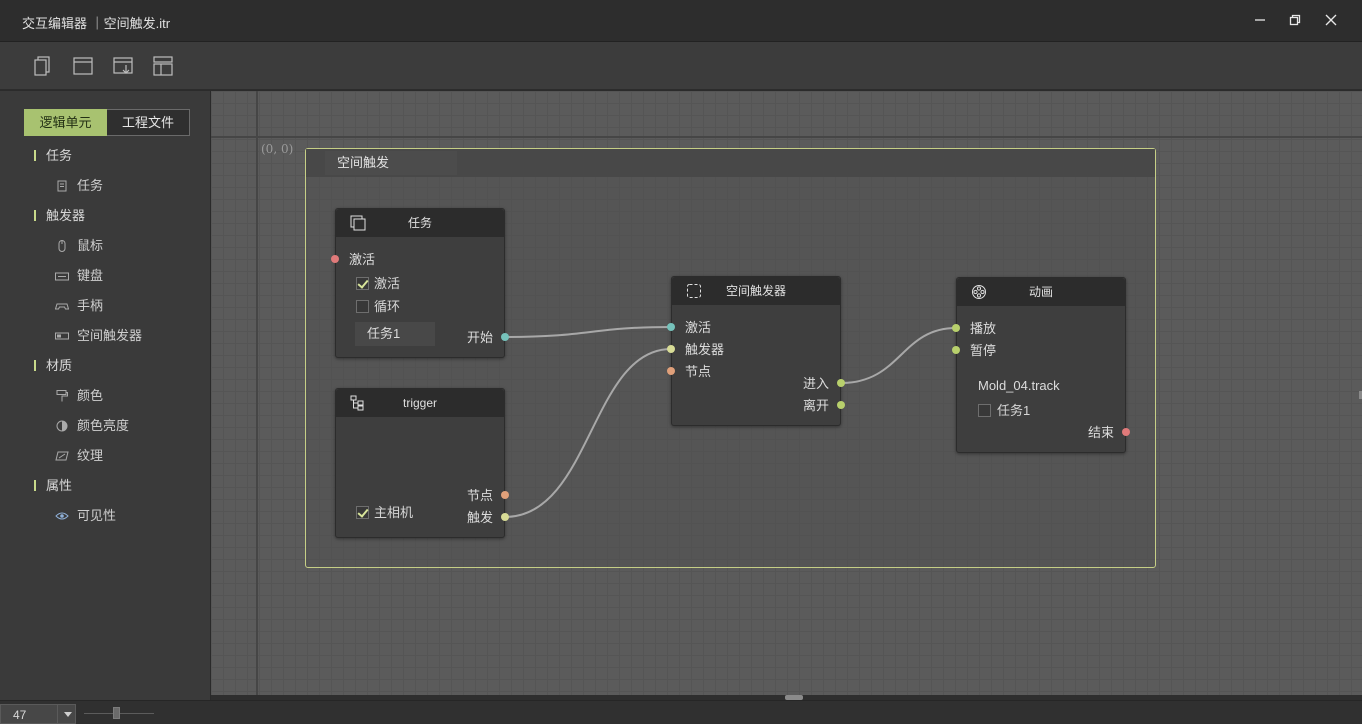  What do you see at coordinates (20, 715) in the screenshot?
I see `zoom-value: 47` at bounding box center [20, 715].